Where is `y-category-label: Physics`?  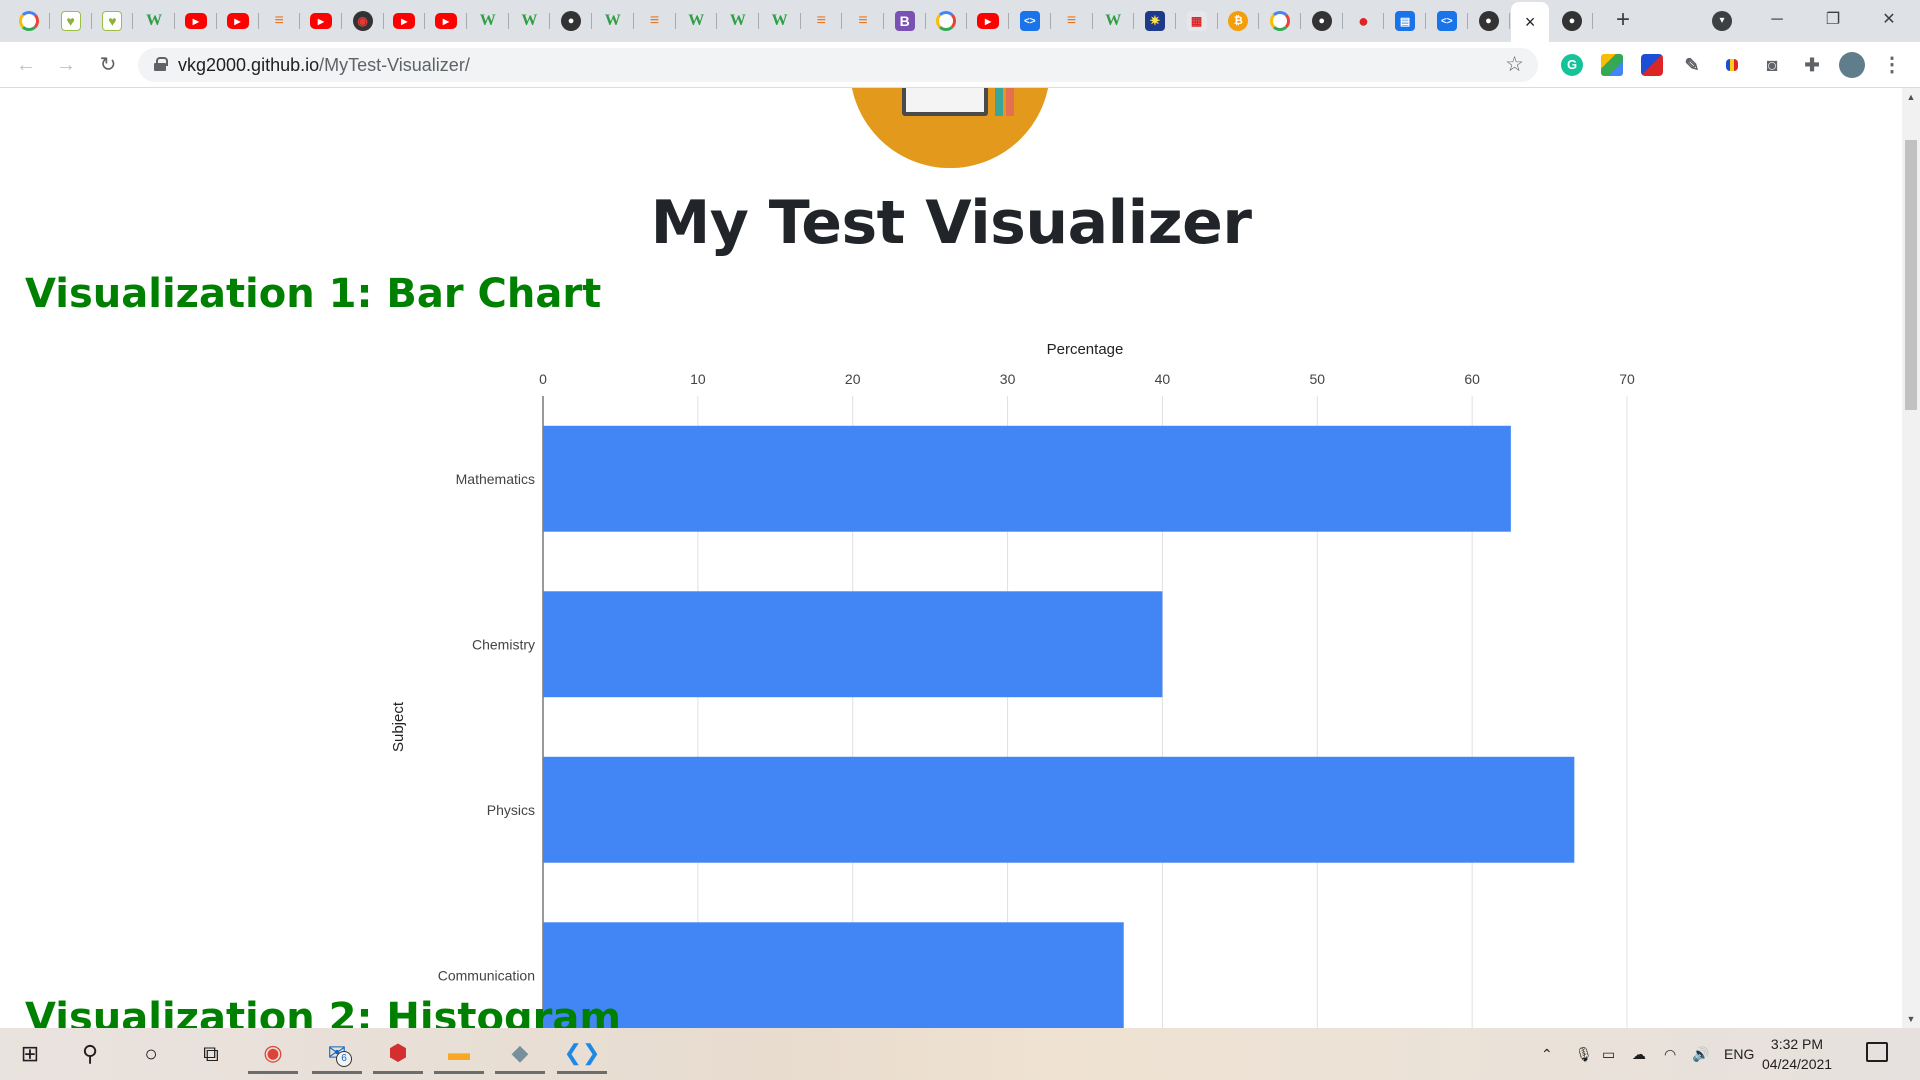 y-category-label: Physics is located at coordinates (511, 810).